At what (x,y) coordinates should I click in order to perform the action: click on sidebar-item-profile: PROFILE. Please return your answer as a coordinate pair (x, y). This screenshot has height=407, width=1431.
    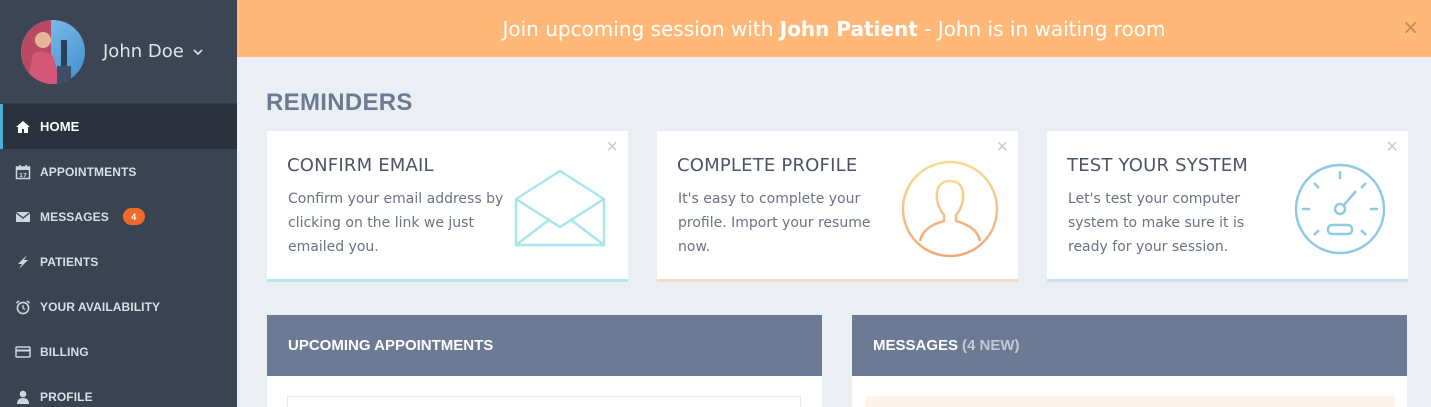
    Looking at the image, I should click on (118, 390).